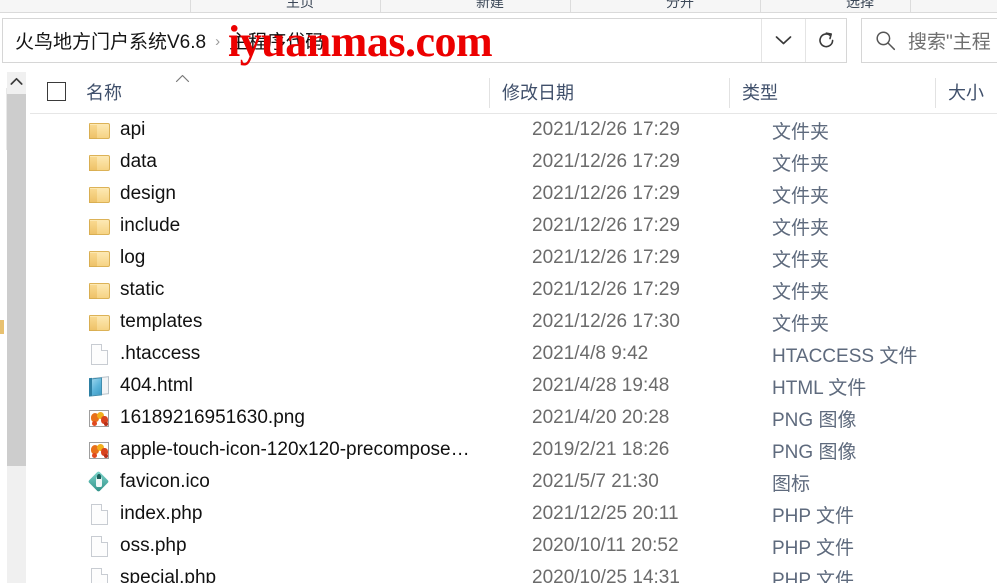  What do you see at coordinates (513, 354) in the screenshot?
I see `table-row: .htaccess 2021/4/8 9:42 HTACCESS 文件` at bounding box center [513, 354].